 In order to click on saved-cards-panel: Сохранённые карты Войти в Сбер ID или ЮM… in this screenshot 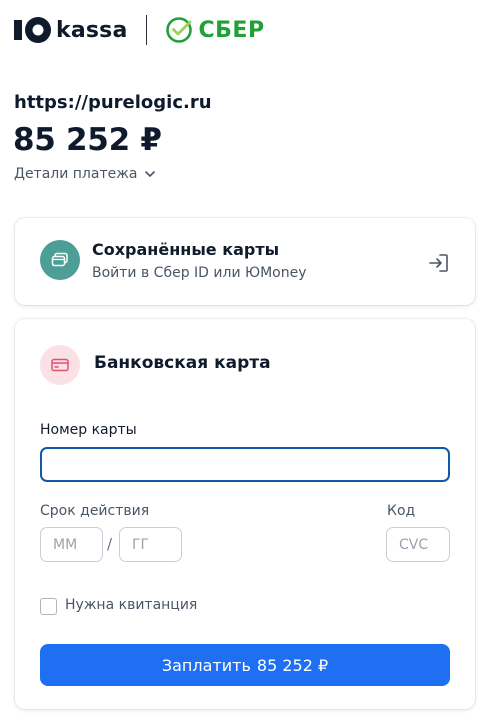, I will do `click(245, 261)`.